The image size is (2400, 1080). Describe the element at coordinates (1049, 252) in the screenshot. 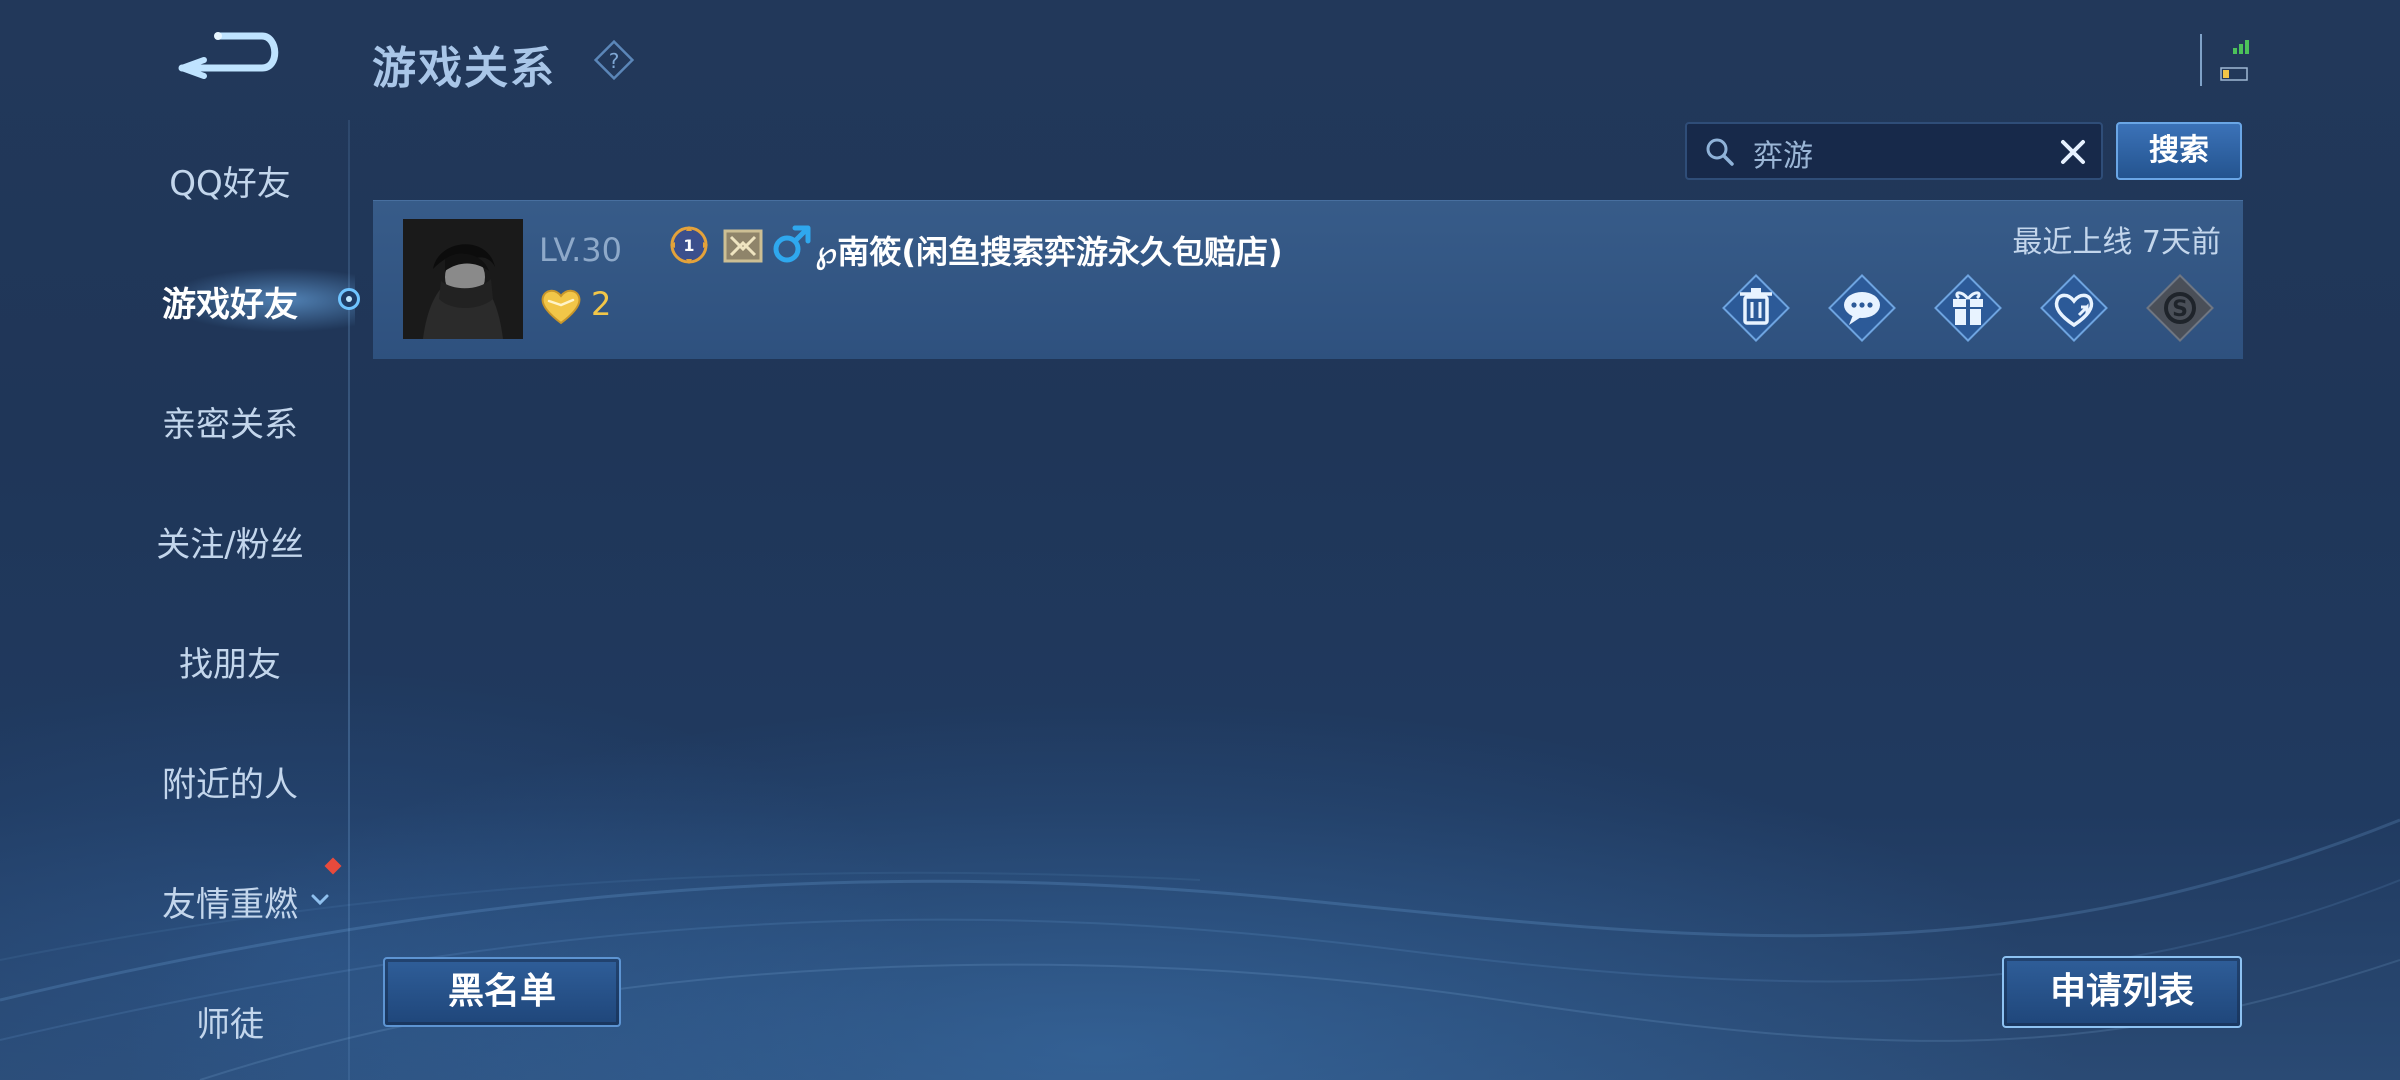

I see `friend-nickname: ℘南筱(闲鱼搜索弈游永久包赔店)` at that location.